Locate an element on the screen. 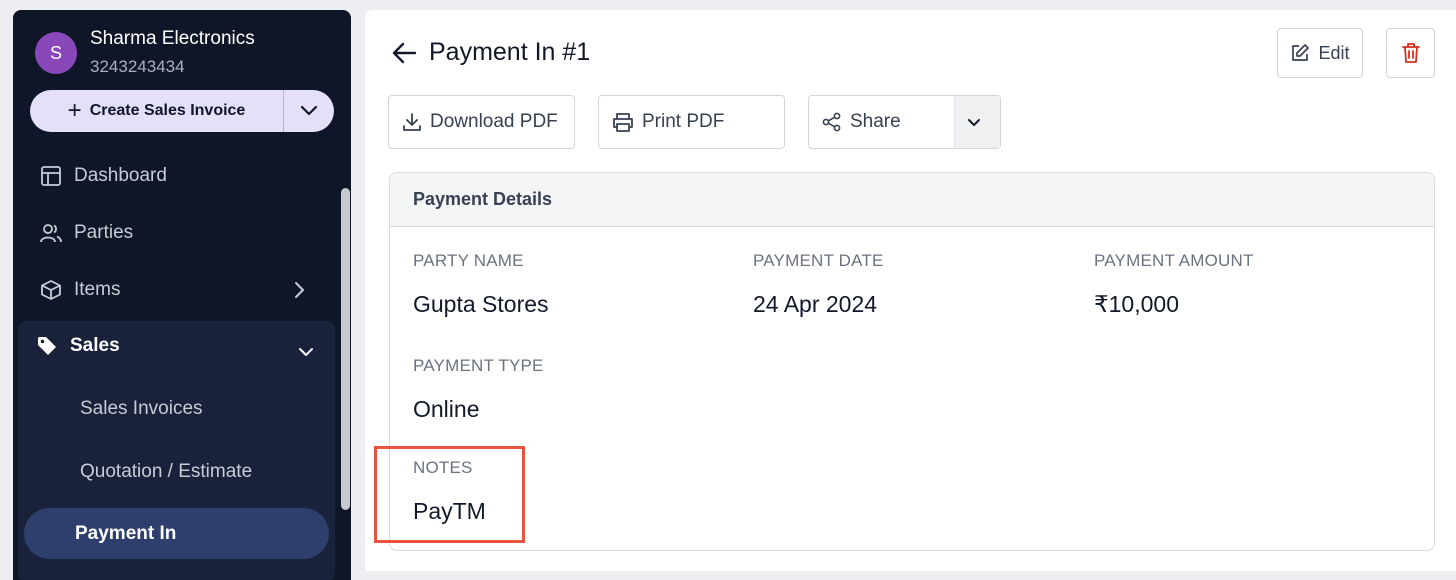 This screenshot has height=580, width=1456. sidebar-item-label: Sales is located at coordinates (95, 345).